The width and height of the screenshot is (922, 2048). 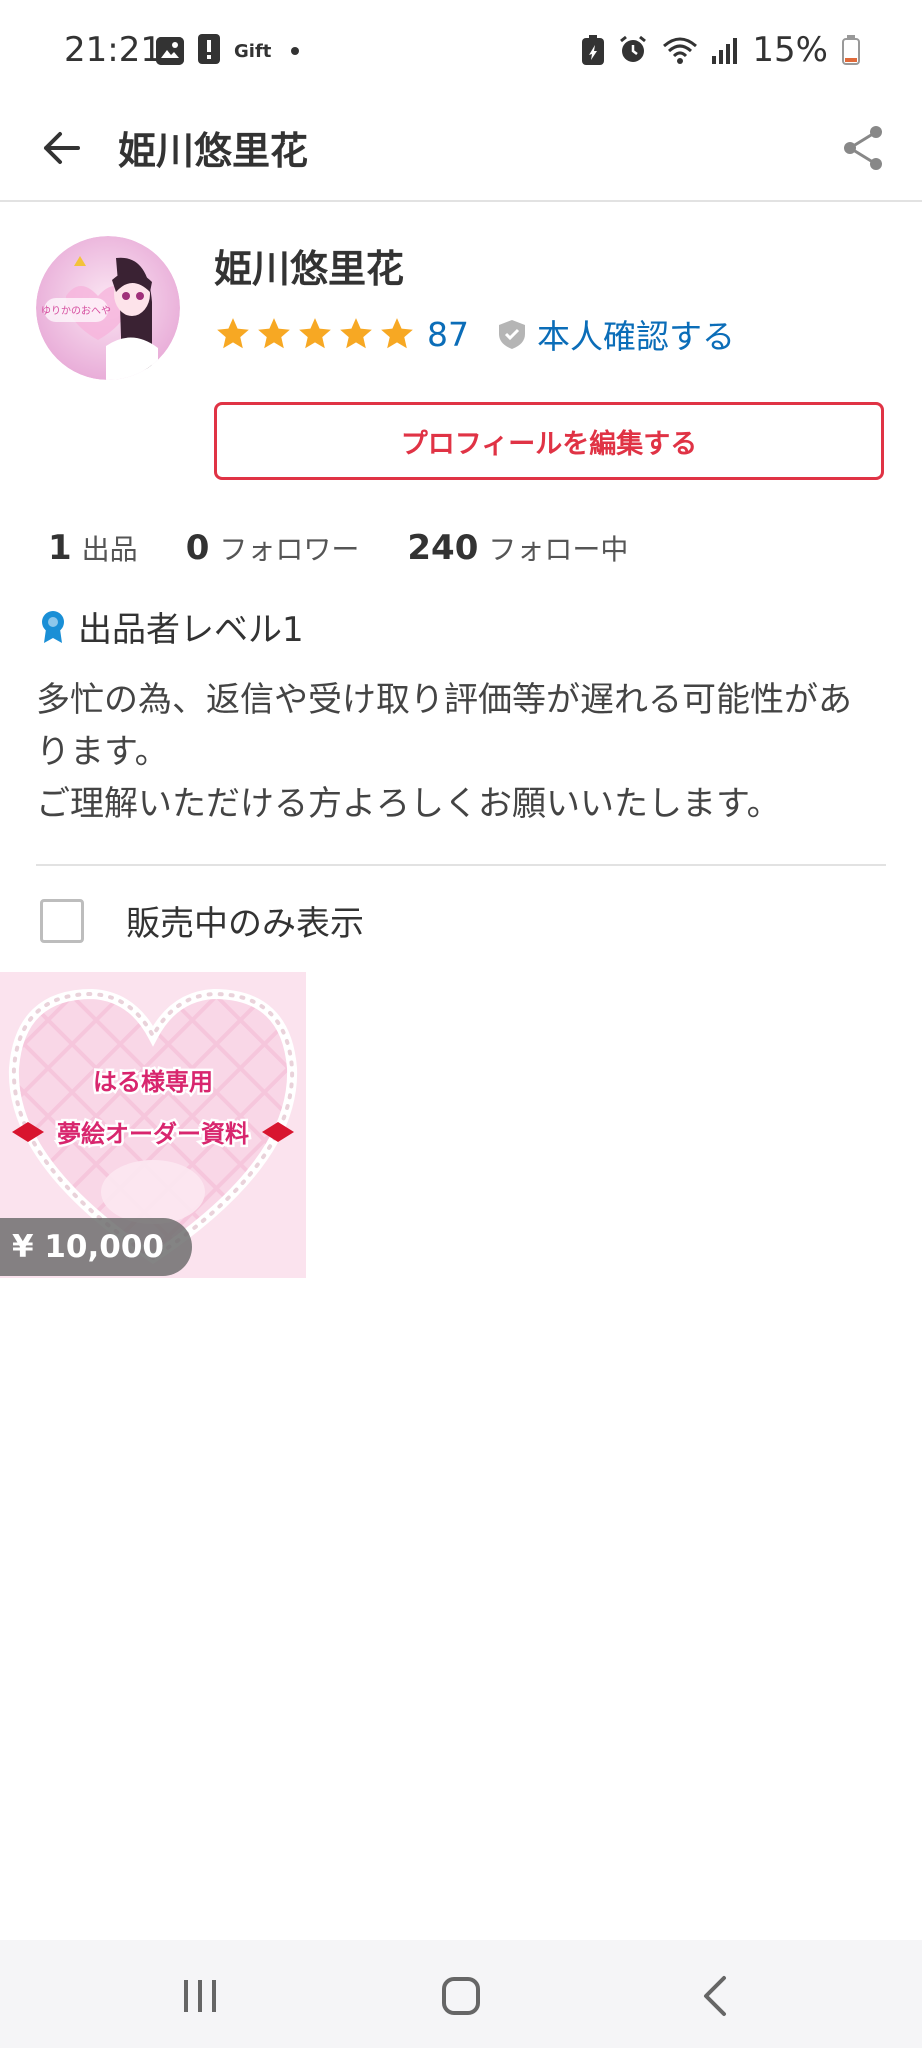 What do you see at coordinates (408, 804) in the screenshot?
I see `bio-line: ご理解いただける方よろしくお願いいたします。` at bounding box center [408, 804].